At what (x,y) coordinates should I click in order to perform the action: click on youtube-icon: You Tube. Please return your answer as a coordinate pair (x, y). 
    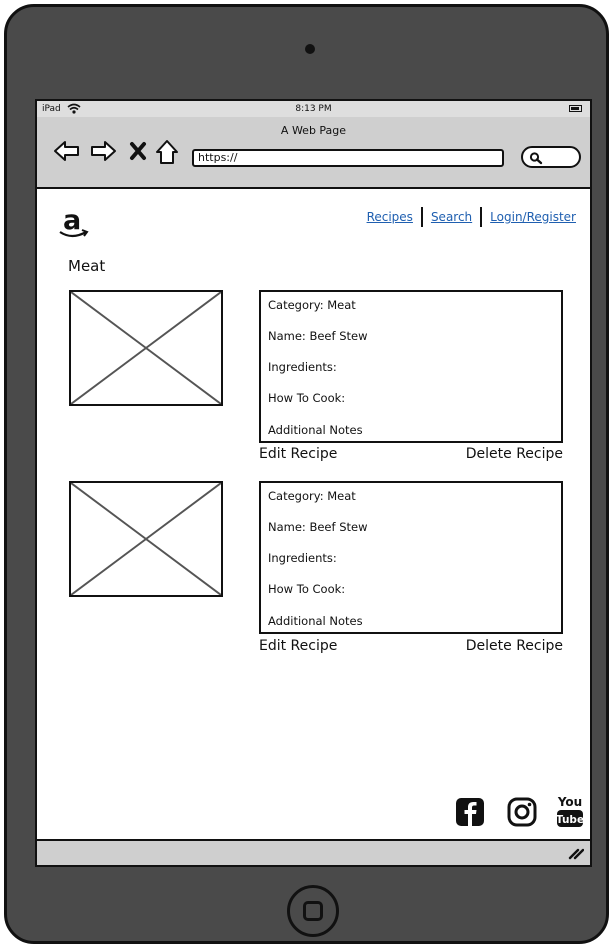
    Looking at the image, I should click on (570, 811).